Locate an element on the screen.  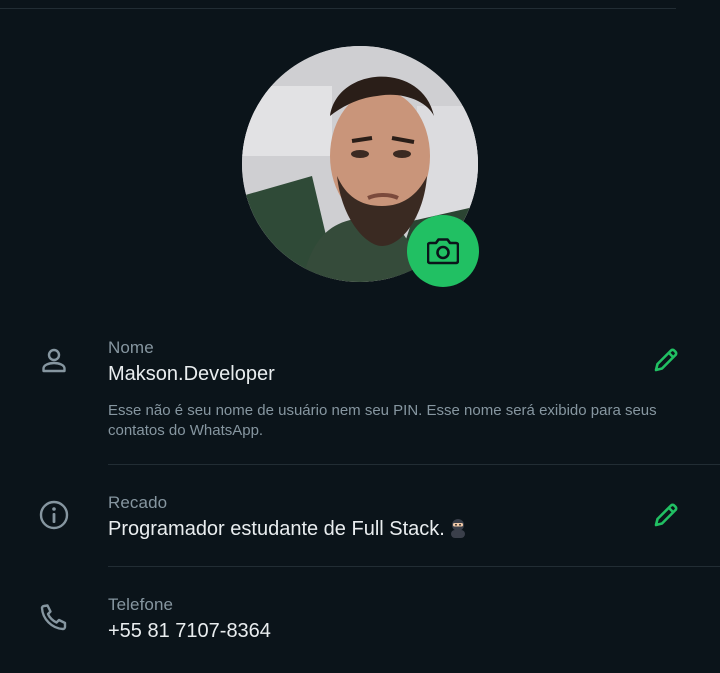
camera-icon is located at coordinates (443, 251).